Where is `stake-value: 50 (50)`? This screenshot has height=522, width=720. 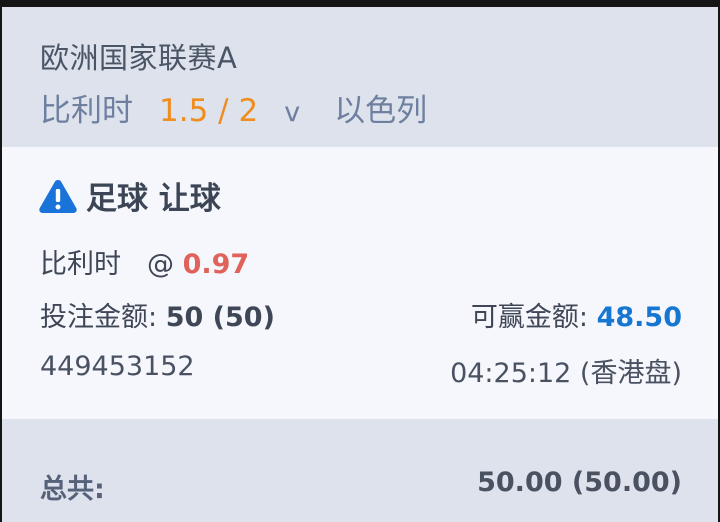 stake-value: 50 (50) is located at coordinates (220, 317).